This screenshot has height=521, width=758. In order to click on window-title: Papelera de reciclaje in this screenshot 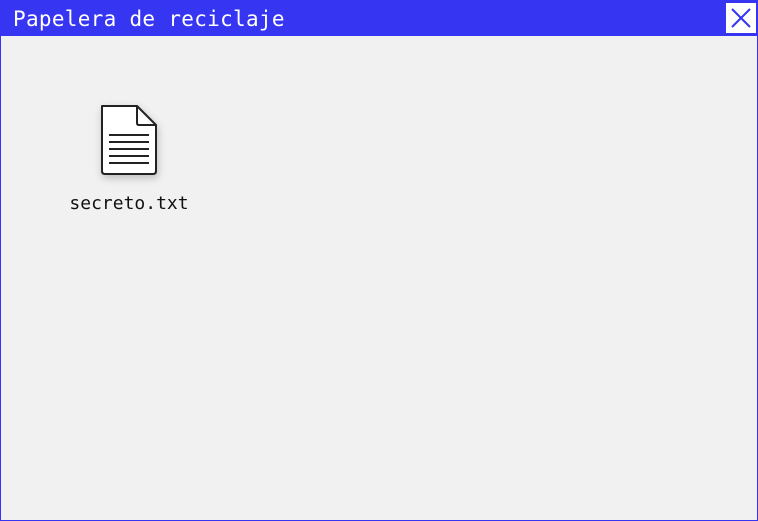, I will do `click(149, 19)`.